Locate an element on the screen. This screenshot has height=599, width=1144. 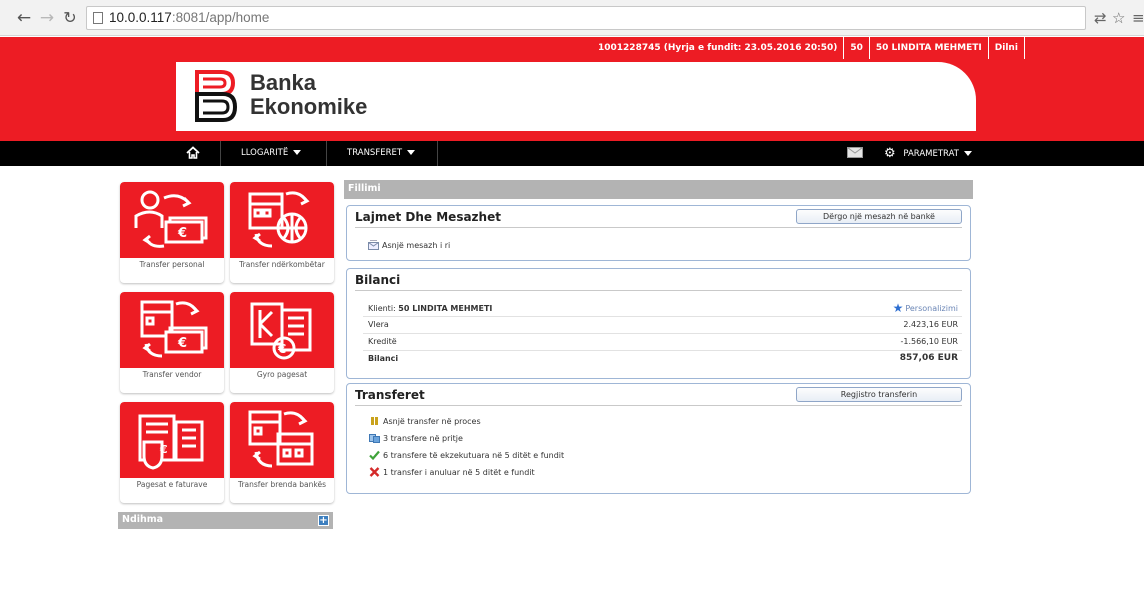
balance-title: Bilanci is located at coordinates (378, 280).